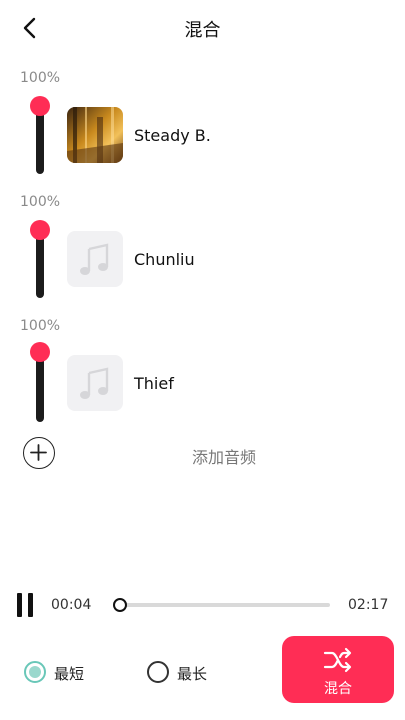 This screenshot has width=405, height=720. What do you see at coordinates (154, 383) in the screenshot?
I see `track-name: Thief` at bounding box center [154, 383].